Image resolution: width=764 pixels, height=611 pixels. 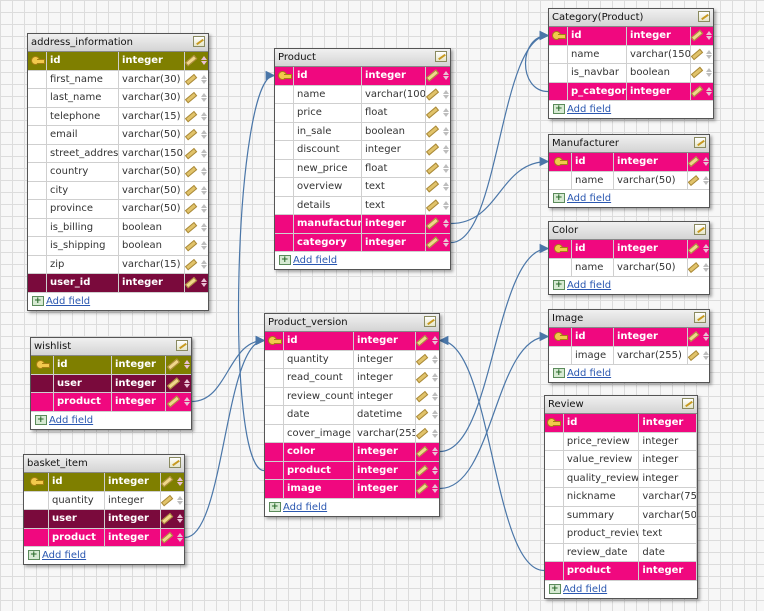 I want to click on field-row: p_category integer, so click(x=631, y=91).